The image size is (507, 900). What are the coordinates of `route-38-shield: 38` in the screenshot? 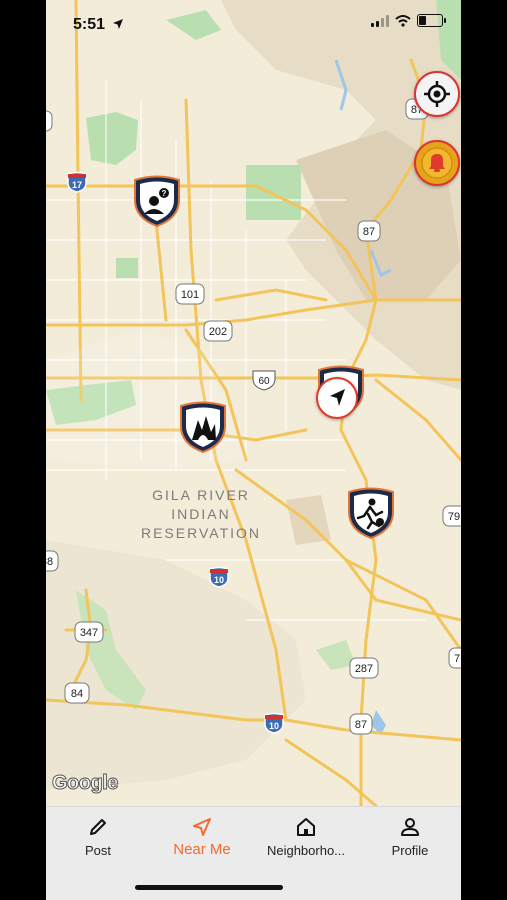 It's located at (52, 561).